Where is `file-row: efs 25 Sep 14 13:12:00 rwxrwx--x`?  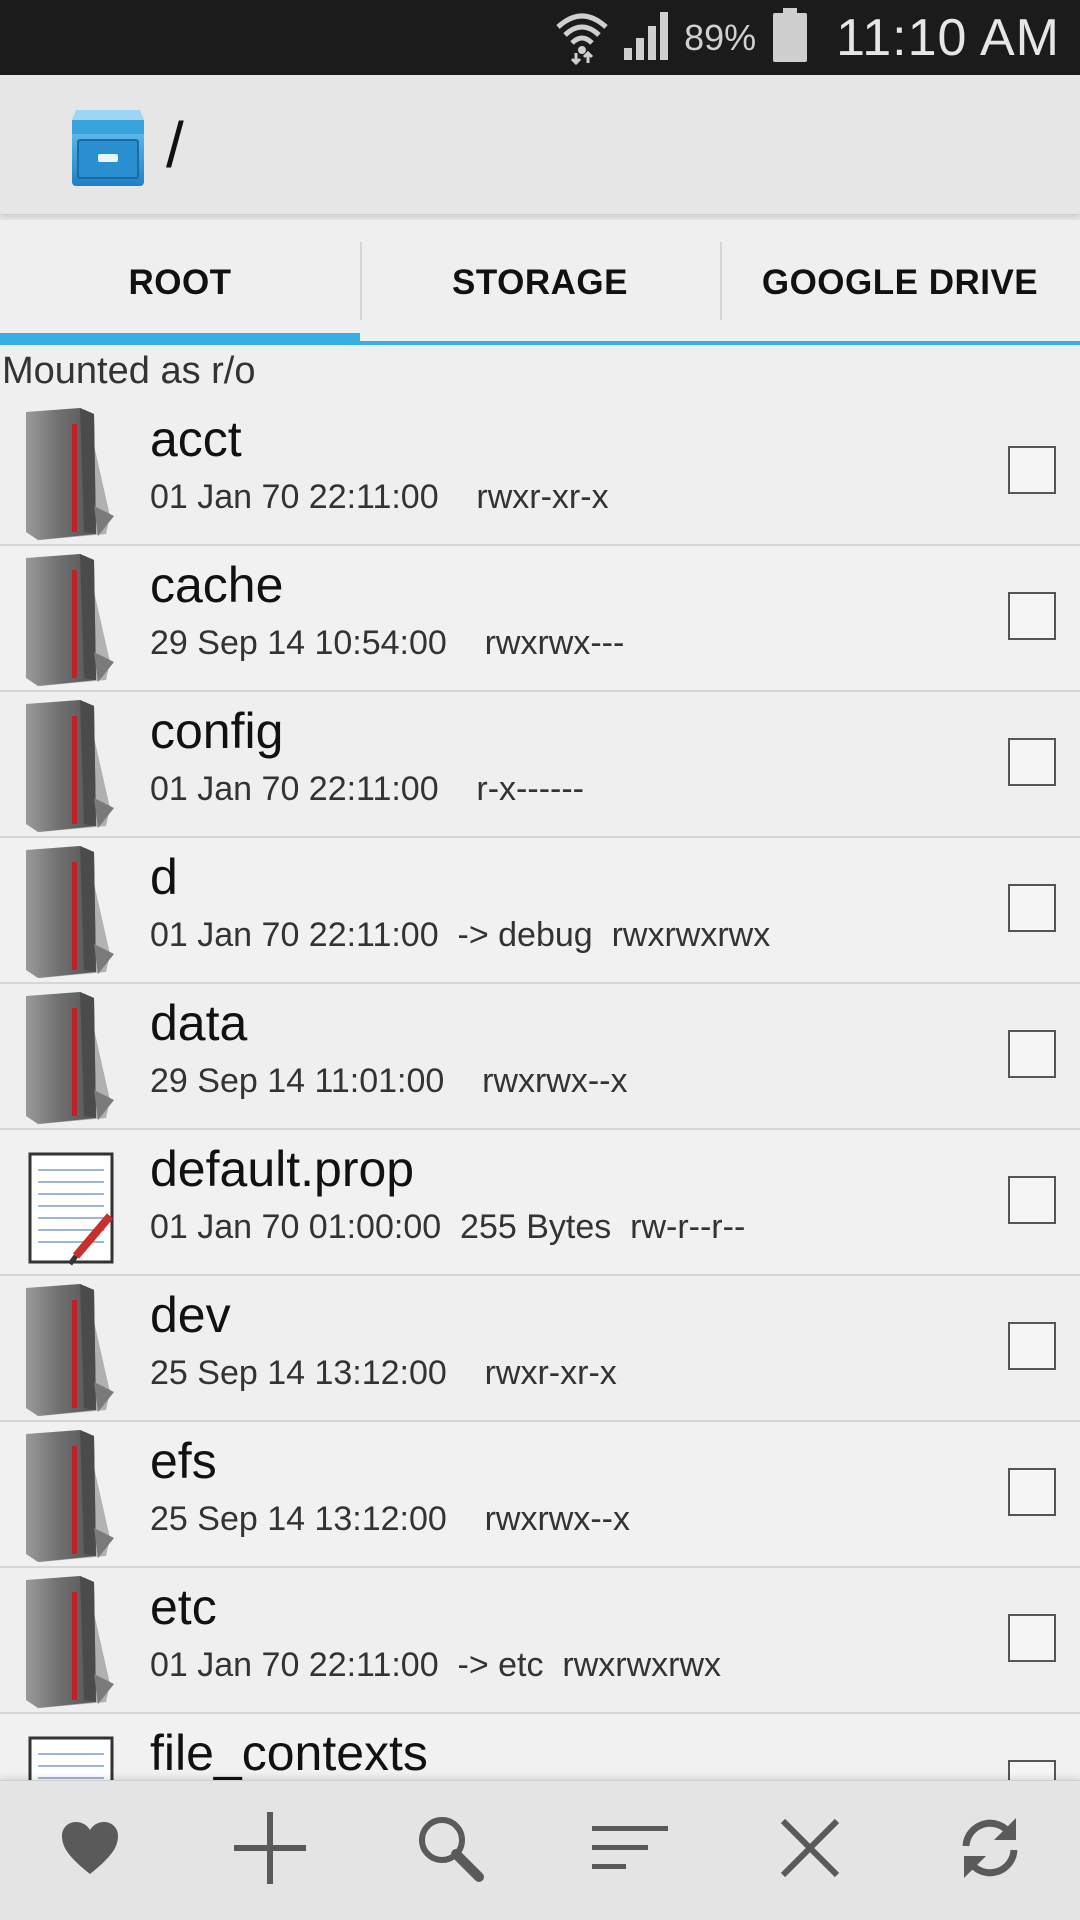
file-row: efs 25 Sep 14 13:12:00 rwxrwx--x is located at coordinates (540, 1495).